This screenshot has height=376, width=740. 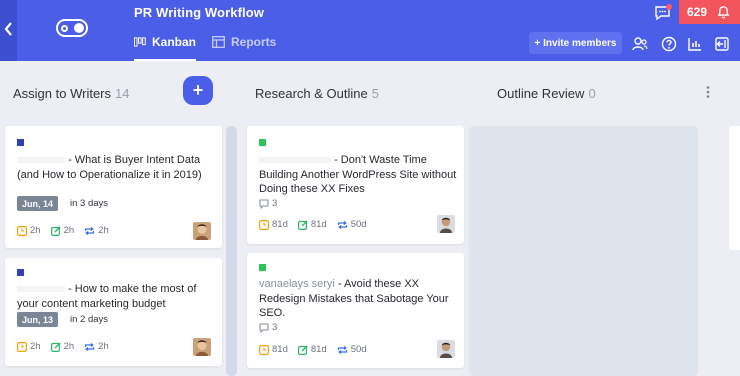 I want to click on column-title-outline-review: Outline Review 0, so click(x=546, y=93).